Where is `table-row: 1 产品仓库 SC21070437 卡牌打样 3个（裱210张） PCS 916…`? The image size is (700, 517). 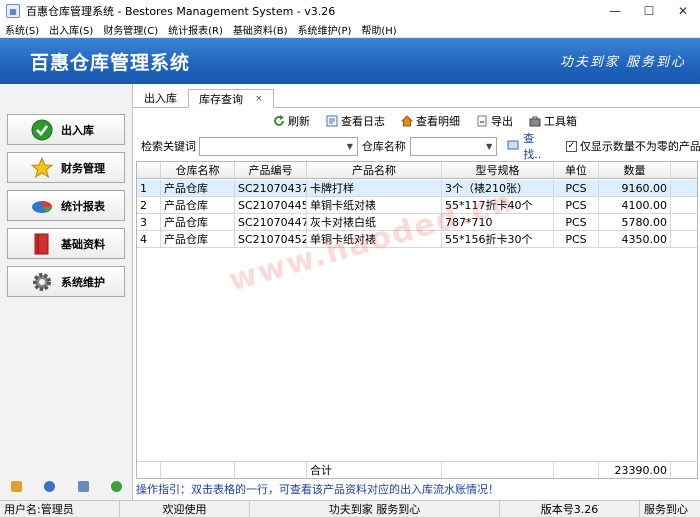 table-row: 1 产品仓库 SC21070437 卡牌打样 3个（裱210张） PCS 916… is located at coordinates (417, 188).